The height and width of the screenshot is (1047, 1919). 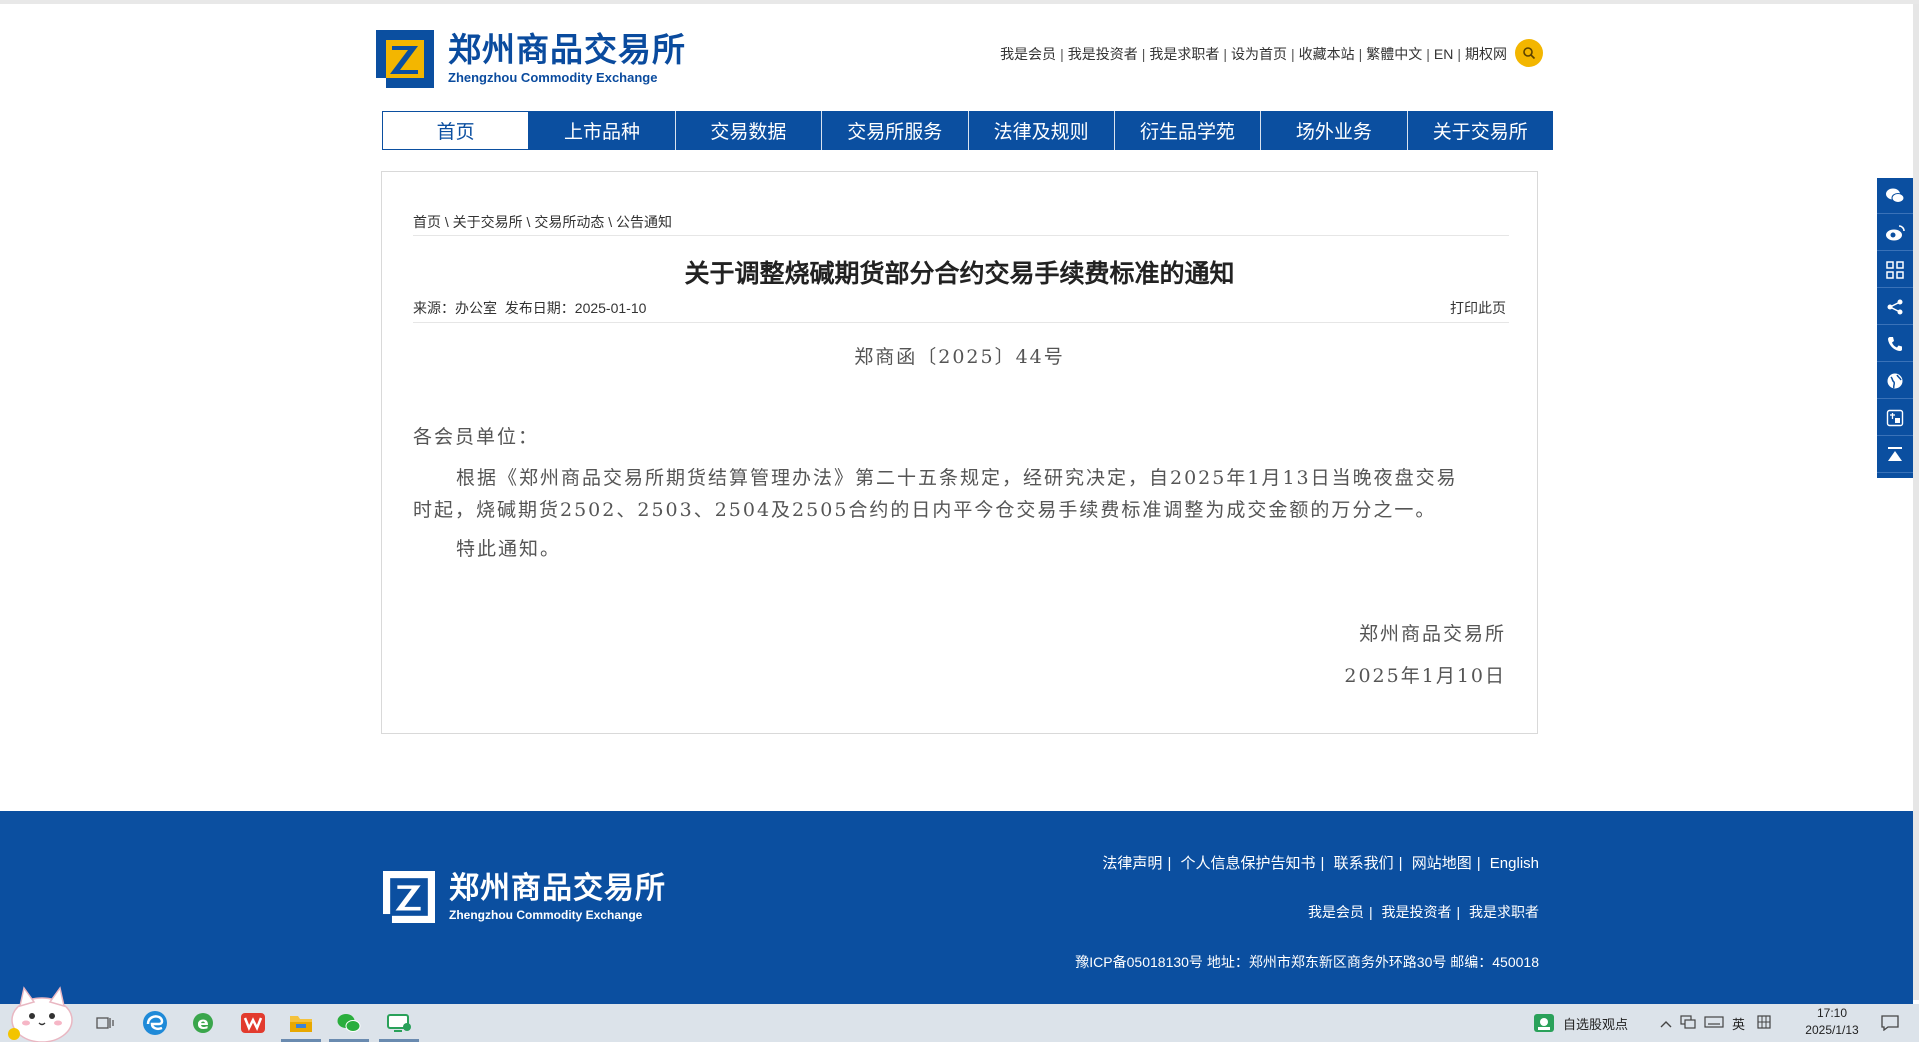 What do you see at coordinates (1895, 418) in the screenshot?
I see `translate-icon` at bounding box center [1895, 418].